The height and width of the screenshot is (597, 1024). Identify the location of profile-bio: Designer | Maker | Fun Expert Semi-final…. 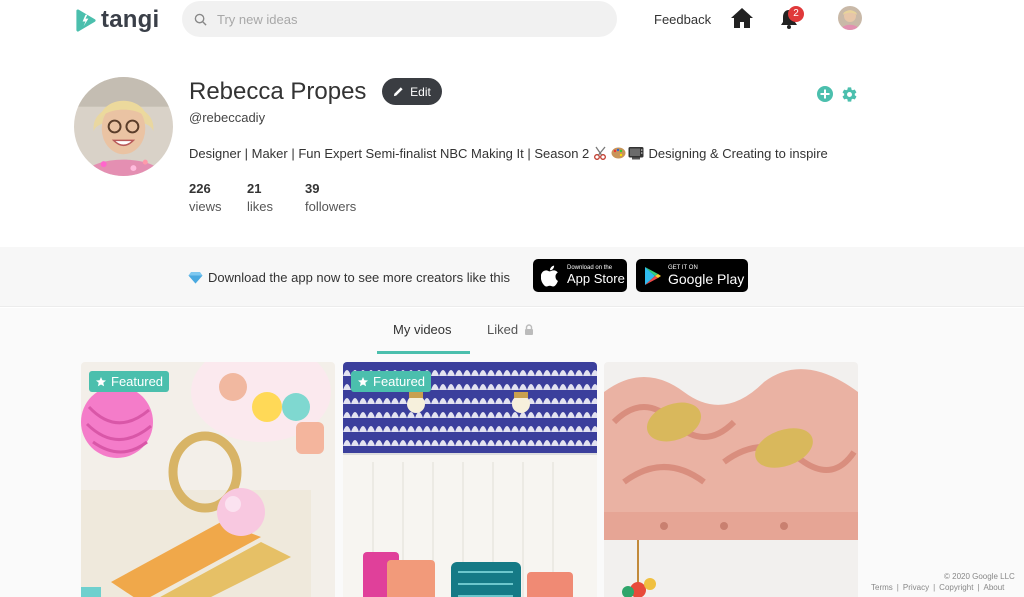
(508, 153).